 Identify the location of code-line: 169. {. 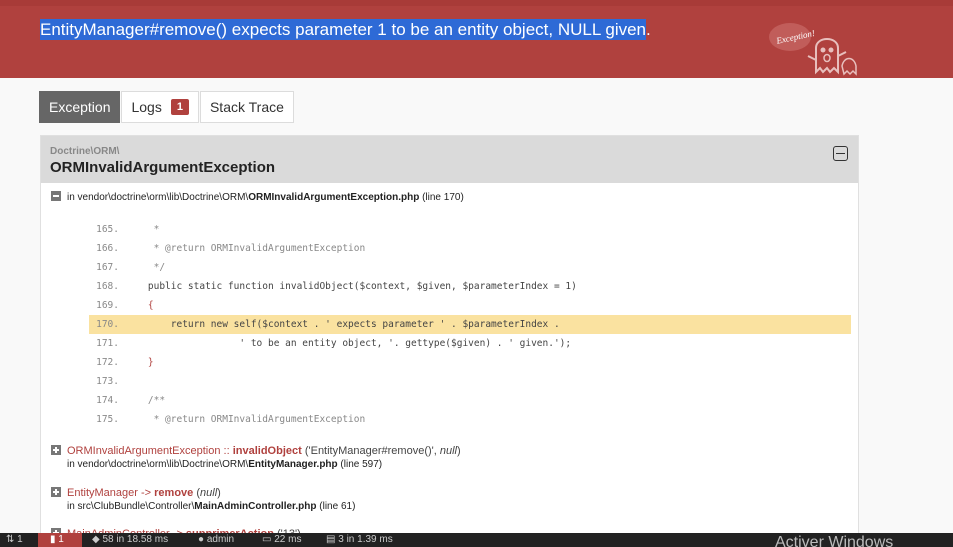
(470, 305).